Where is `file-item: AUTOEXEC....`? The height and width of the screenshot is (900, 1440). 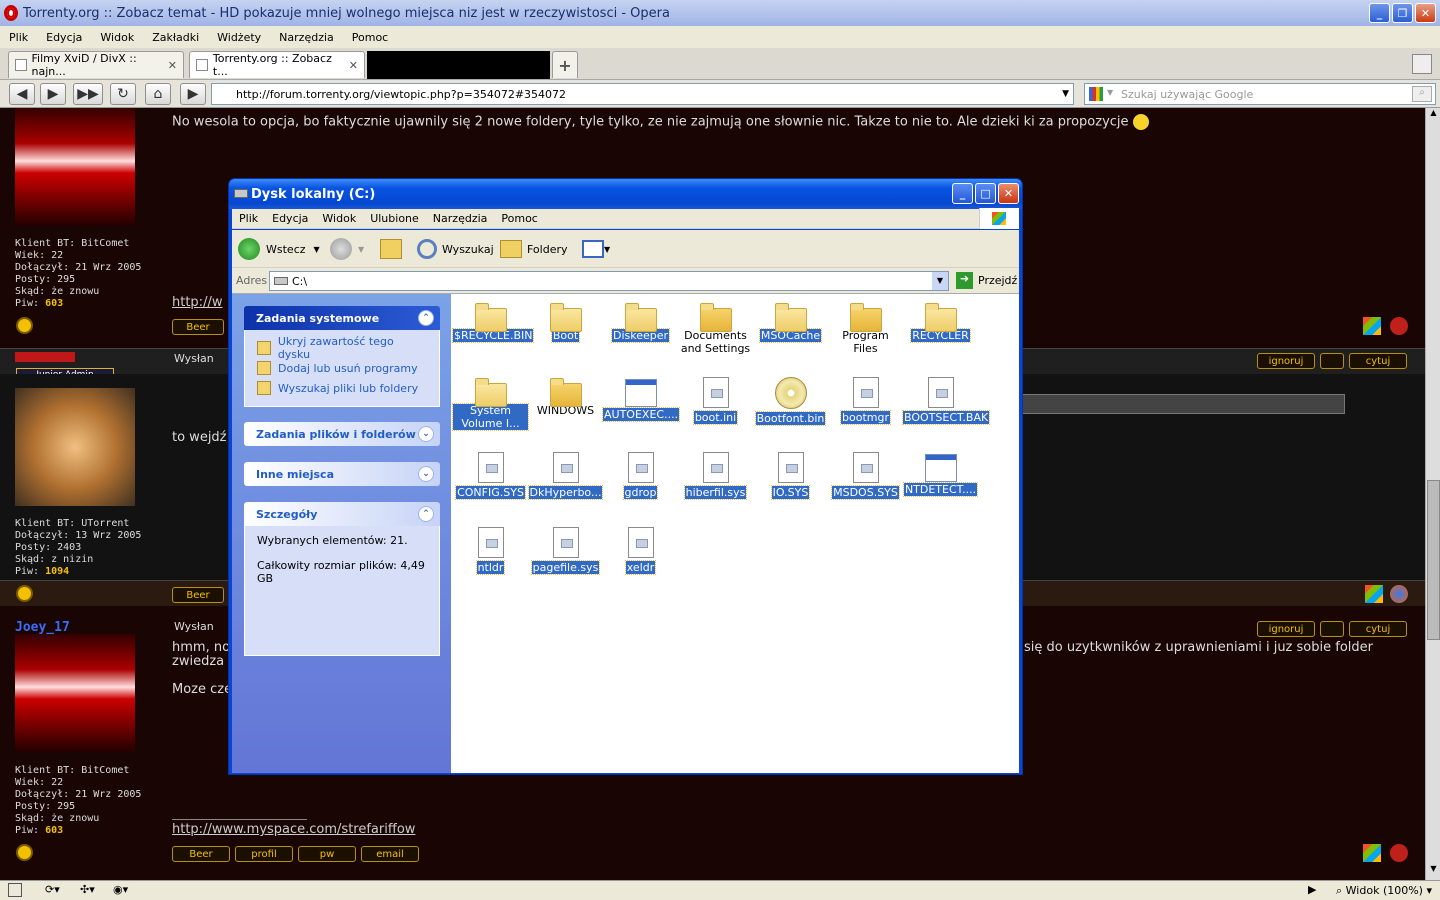 file-item: AUTOEXEC.... is located at coordinates (641, 399).